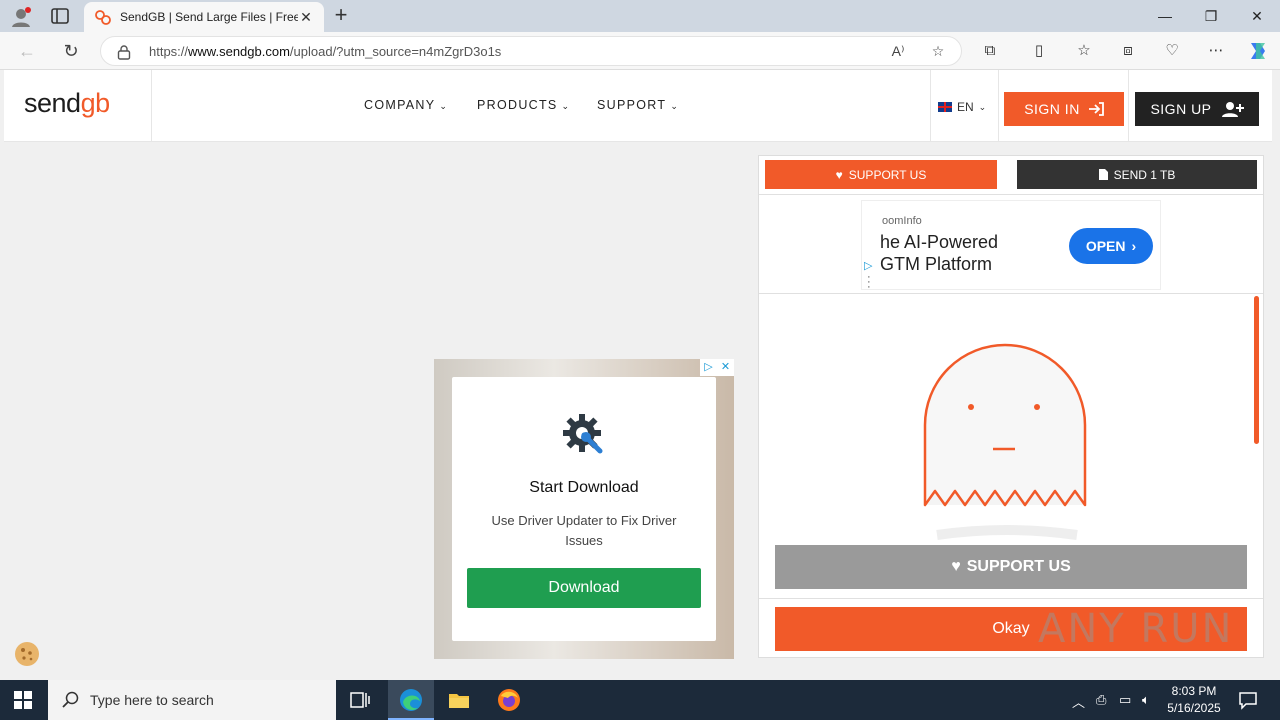 The height and width of the screenshot is (720, 1280). What do you see at coordinates (509, 700) in the screenshot?
I see `firefox-icon` at bounding box center [509, 700].